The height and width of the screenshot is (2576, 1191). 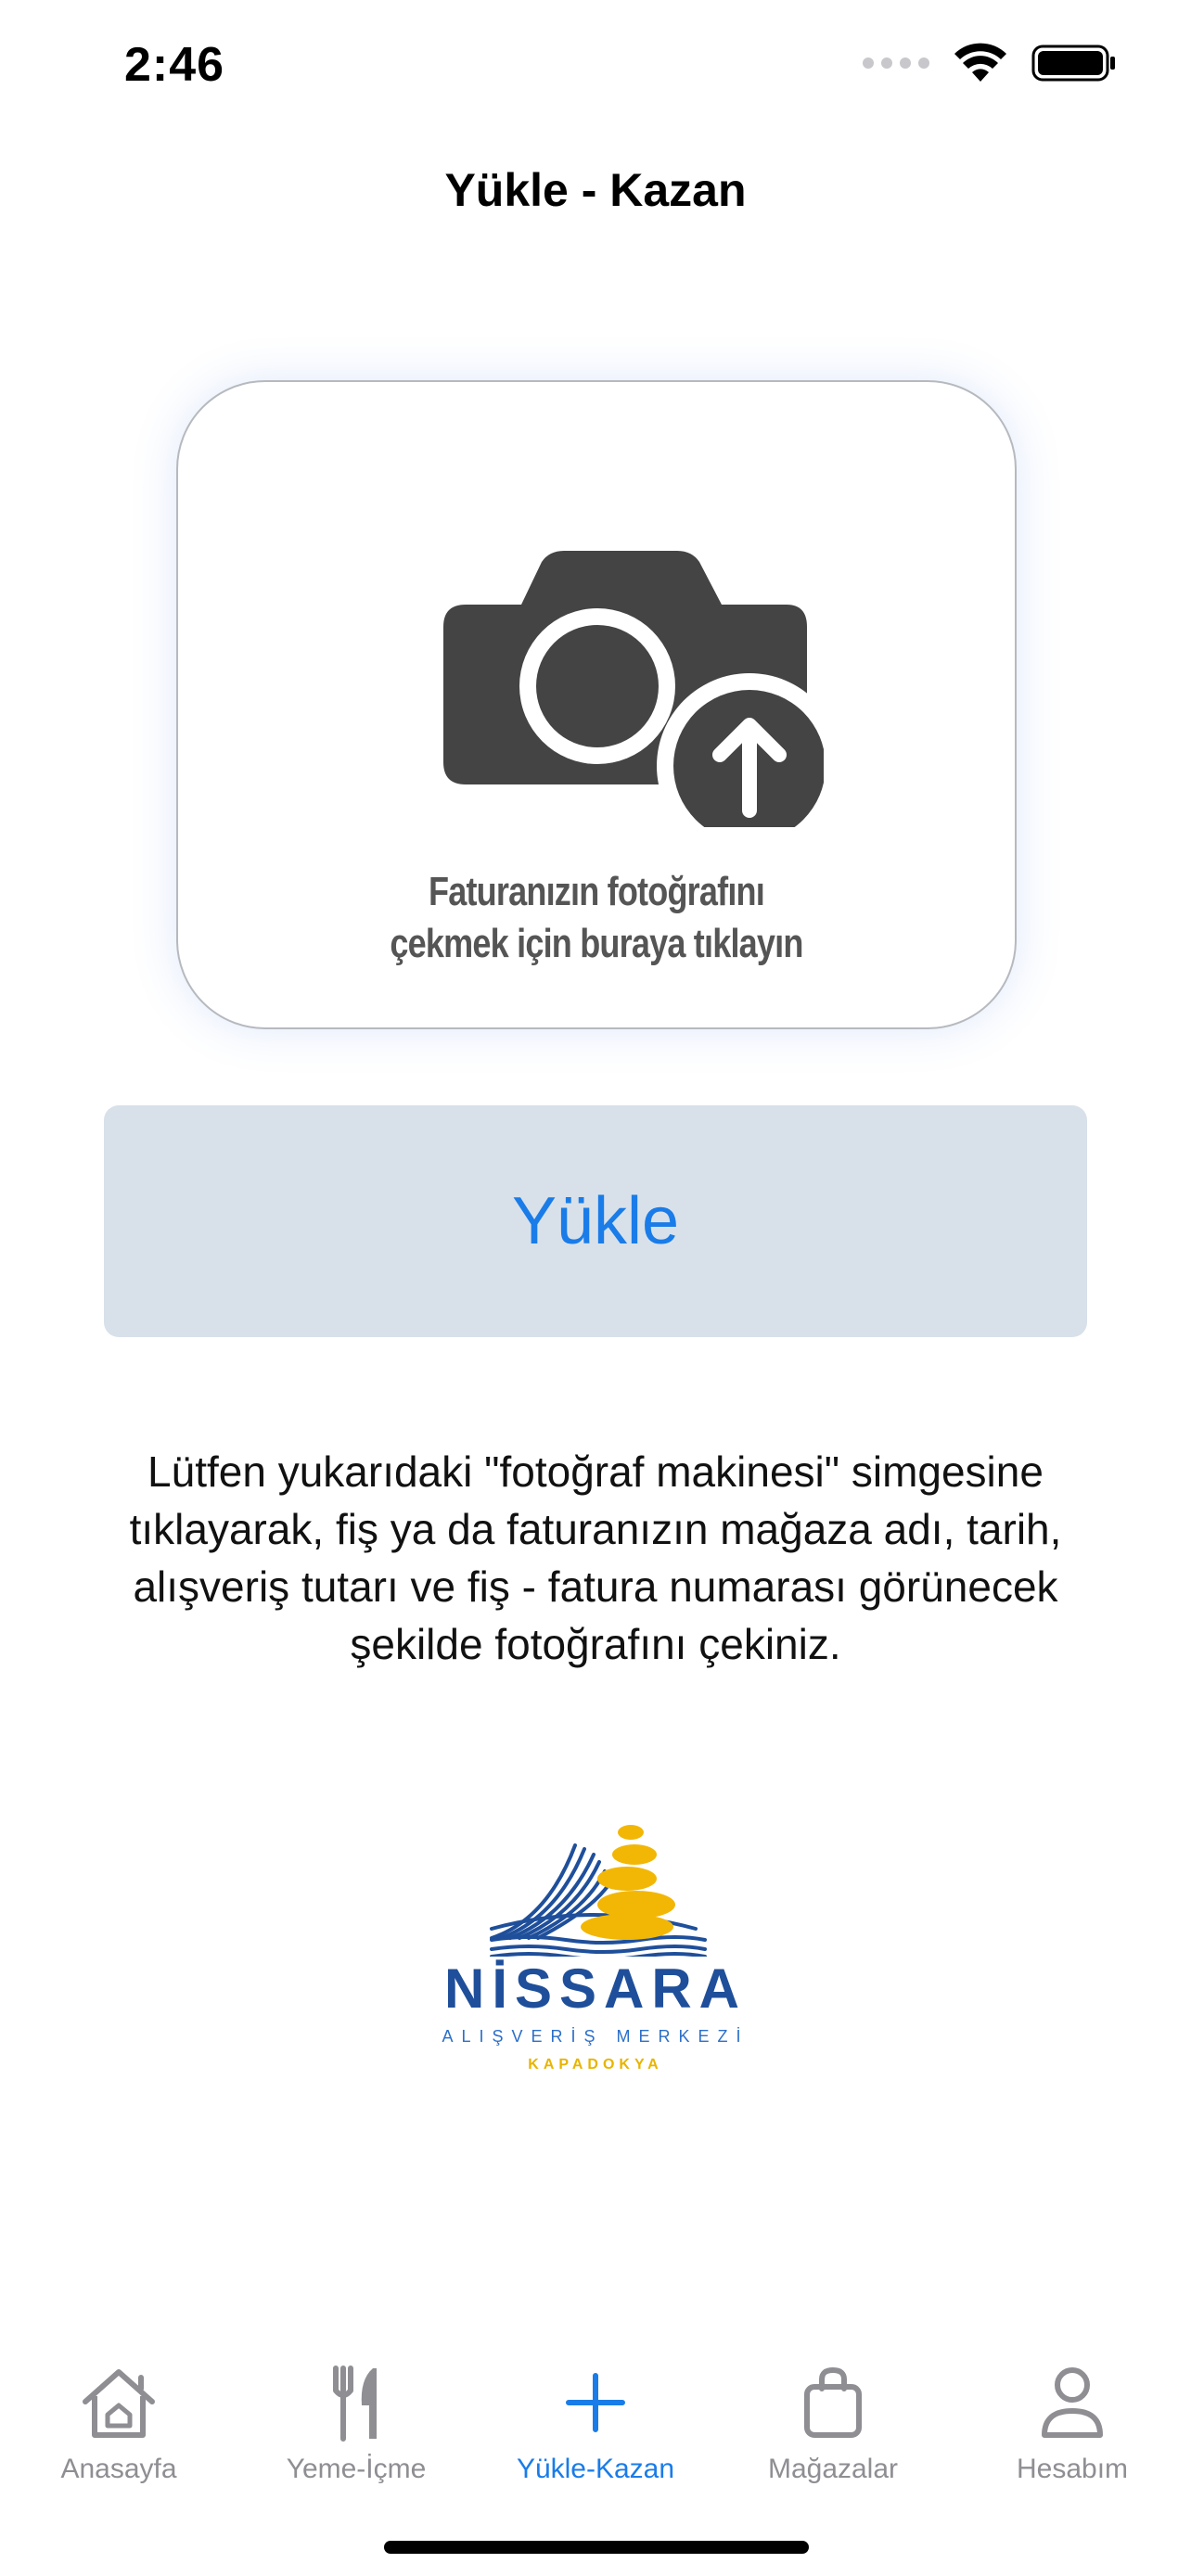 What do you see at coordinates (595, 2469) in the screenshot?
I see `tab-label: Yükle-Kazan` at bounding box center [595, 2469].